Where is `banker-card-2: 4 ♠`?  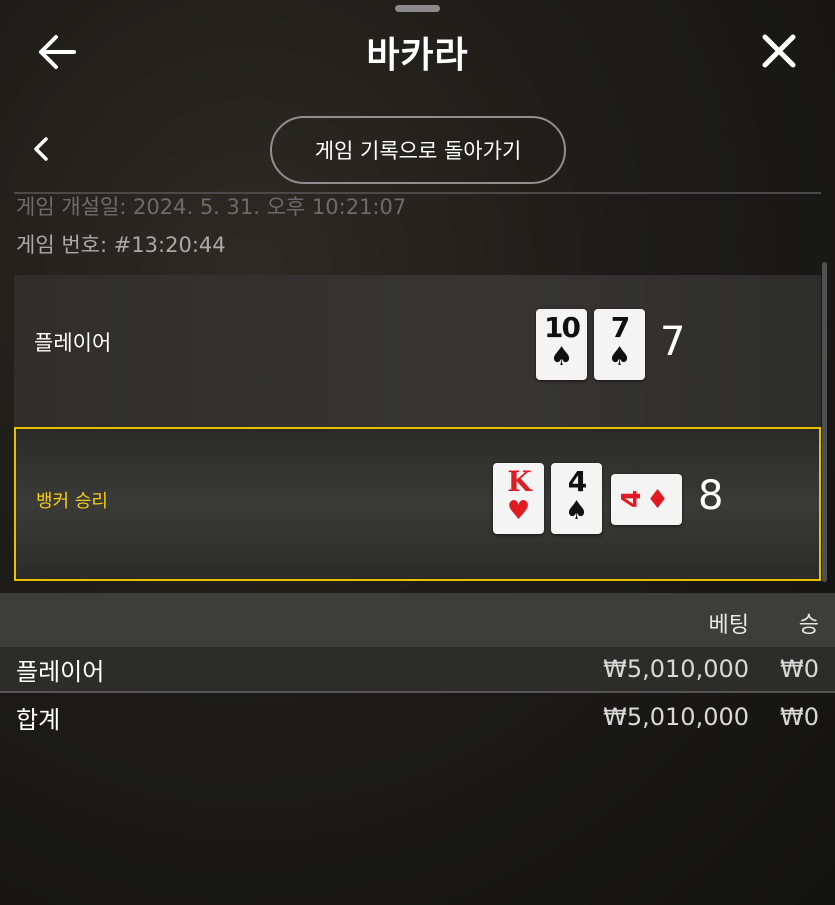
banker-card-2: 4 ♠ is located at coordinates (576, 498).